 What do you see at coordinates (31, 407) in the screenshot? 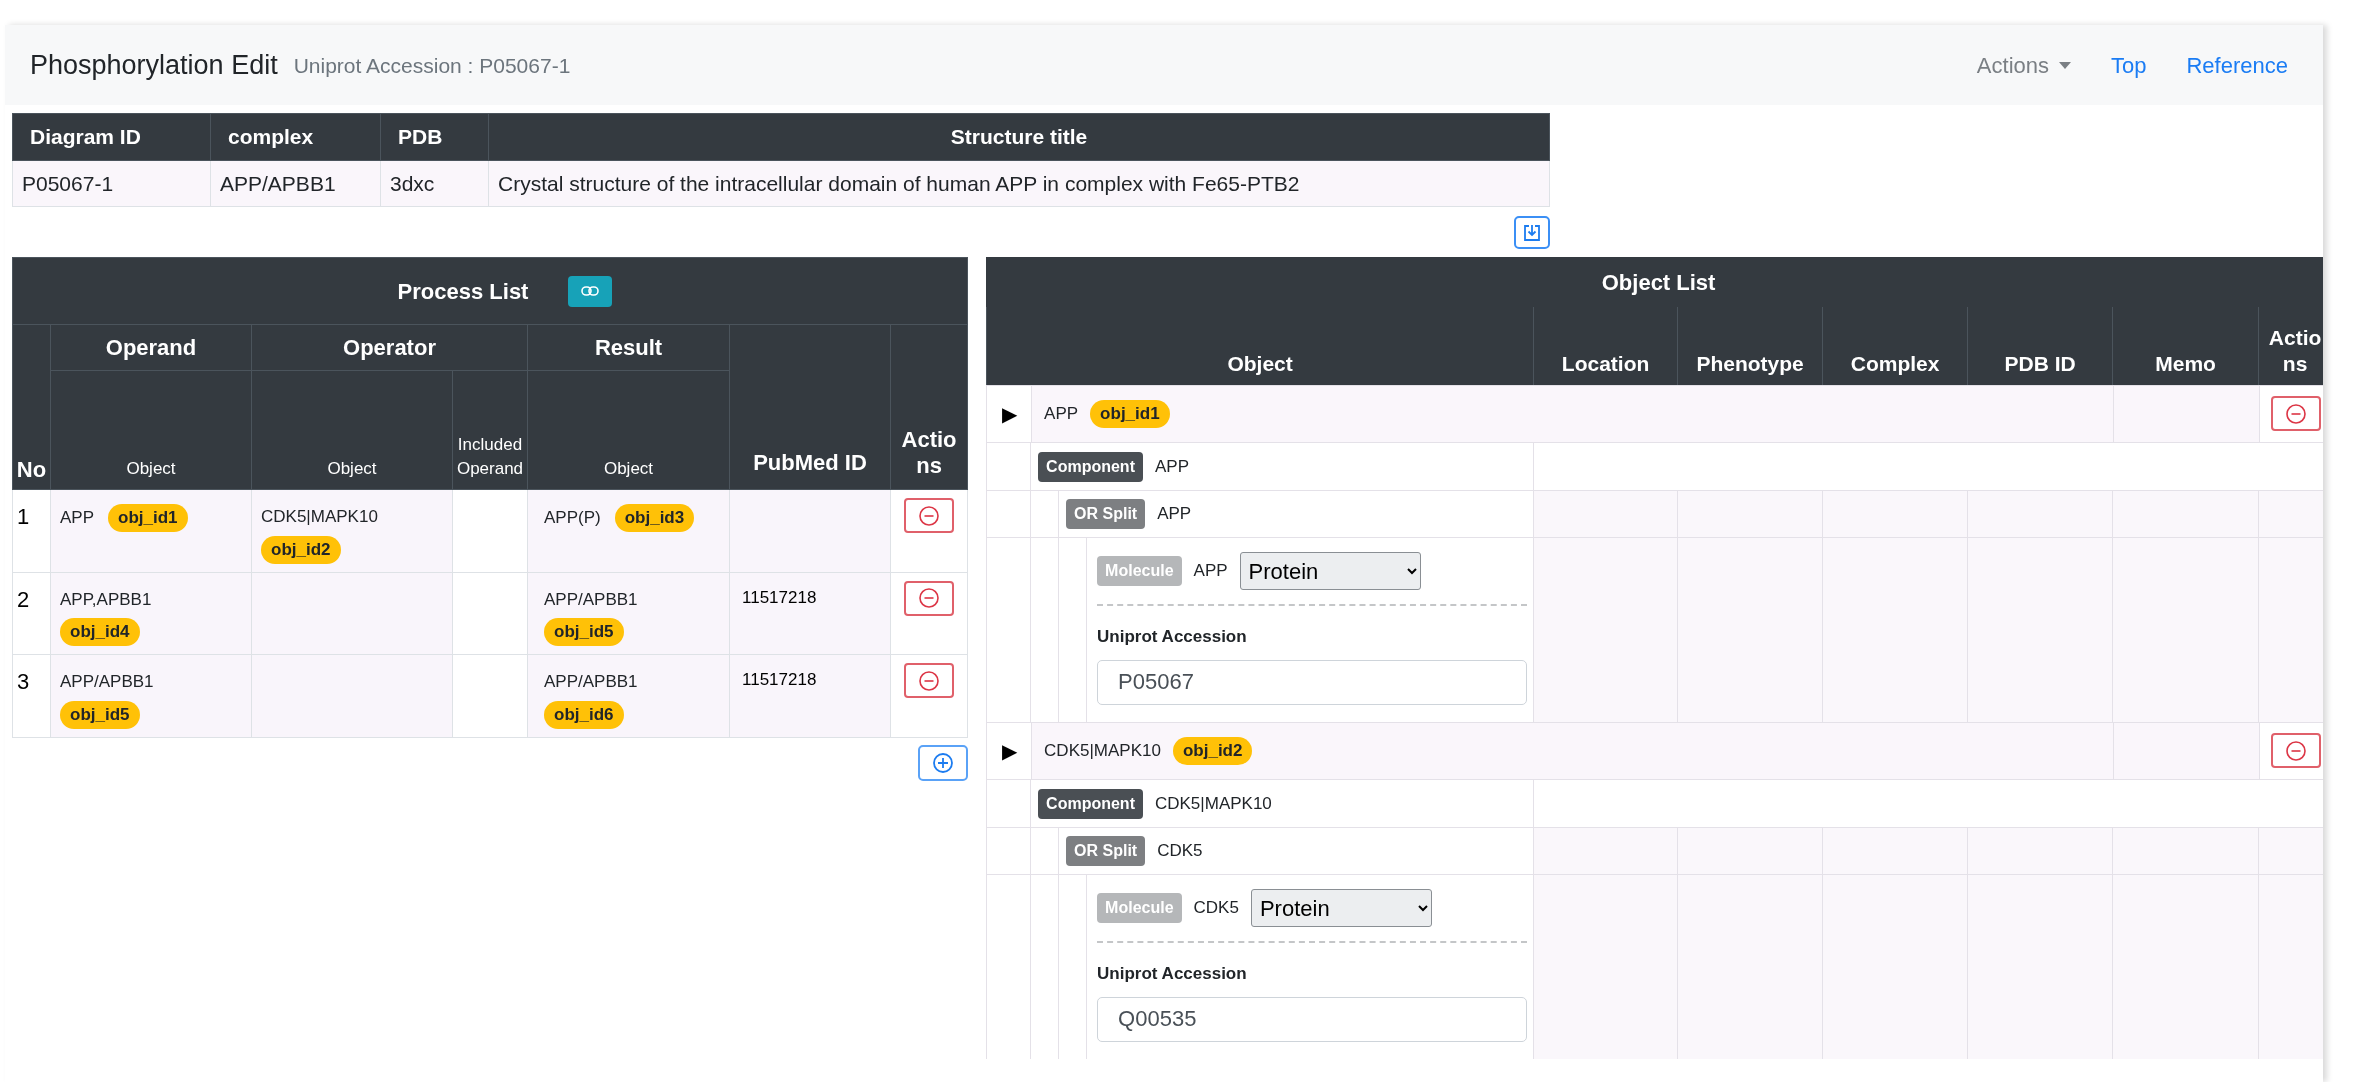
I see `column-header: No` at bounding box center [31, 407].